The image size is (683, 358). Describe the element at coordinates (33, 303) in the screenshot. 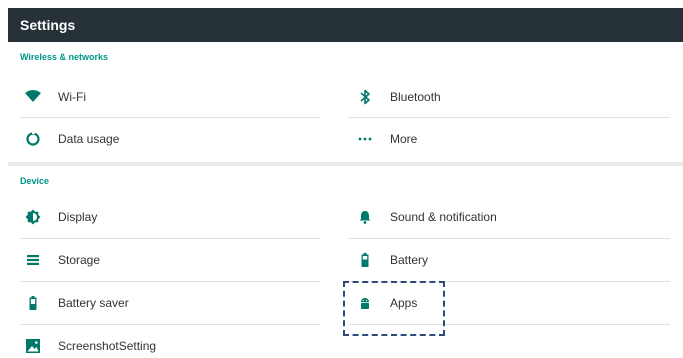

I see `battery-saver-icon` at that location.